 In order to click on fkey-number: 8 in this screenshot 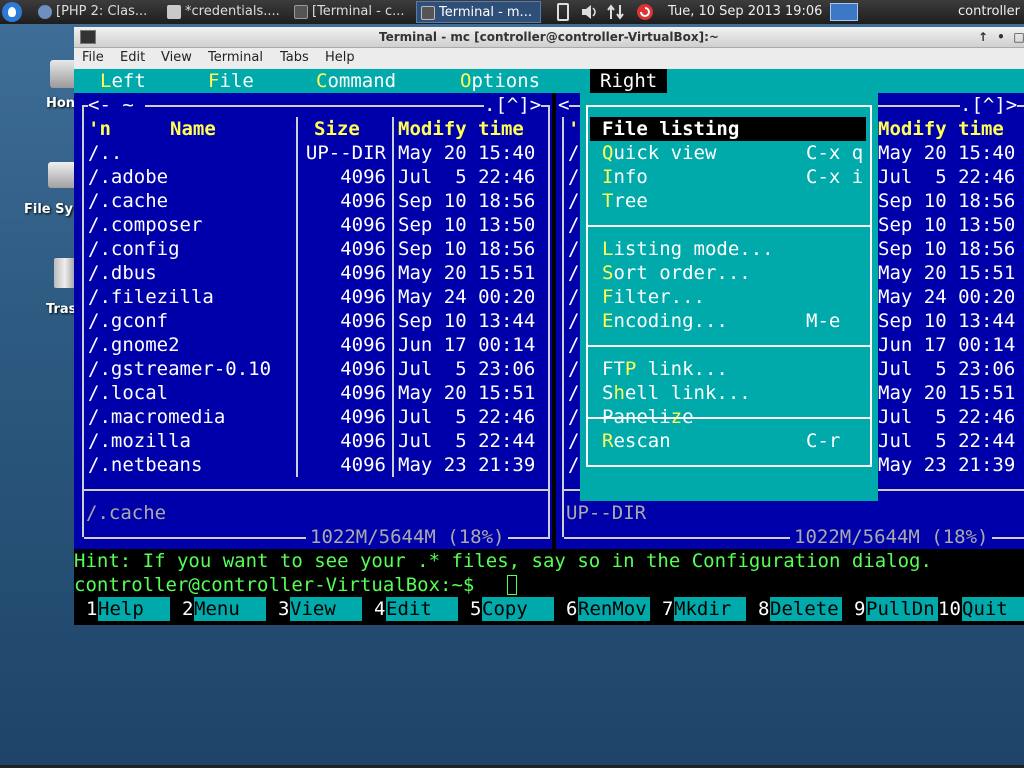, I will do `click(764, 609)`.